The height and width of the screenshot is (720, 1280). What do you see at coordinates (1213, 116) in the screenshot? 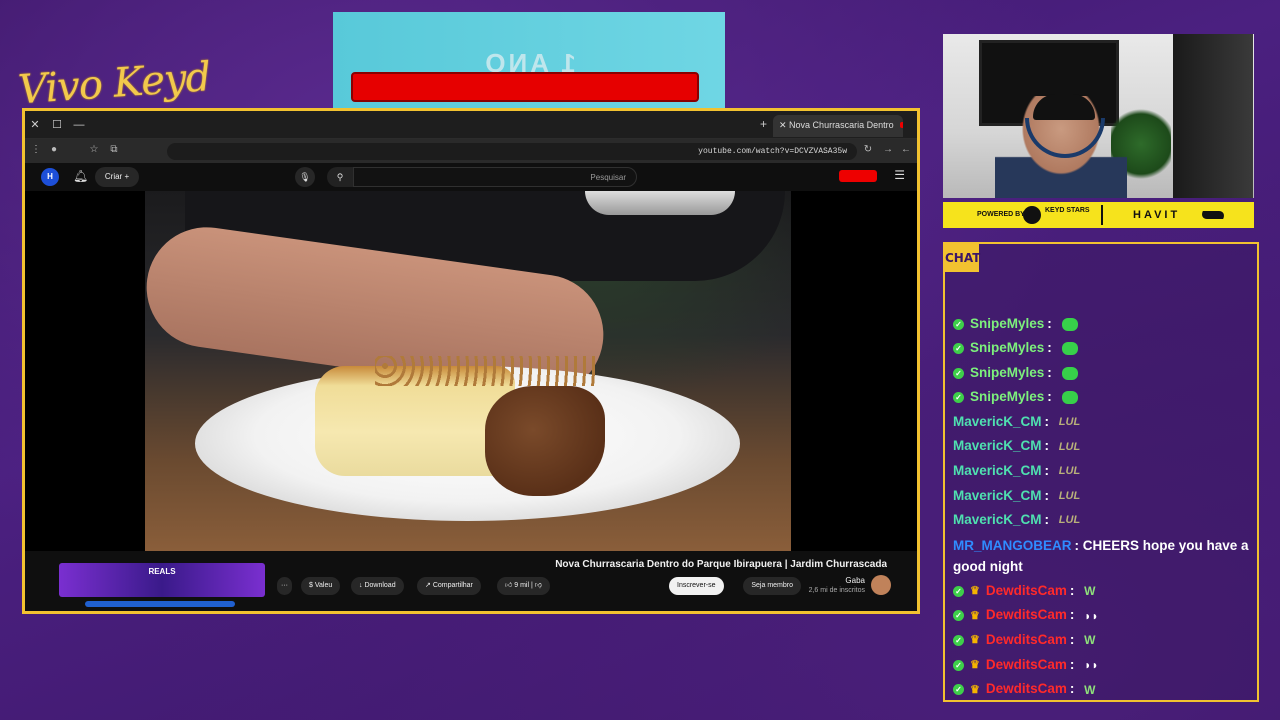
I see `webcam-flag` at bounding box center [1213, 116].